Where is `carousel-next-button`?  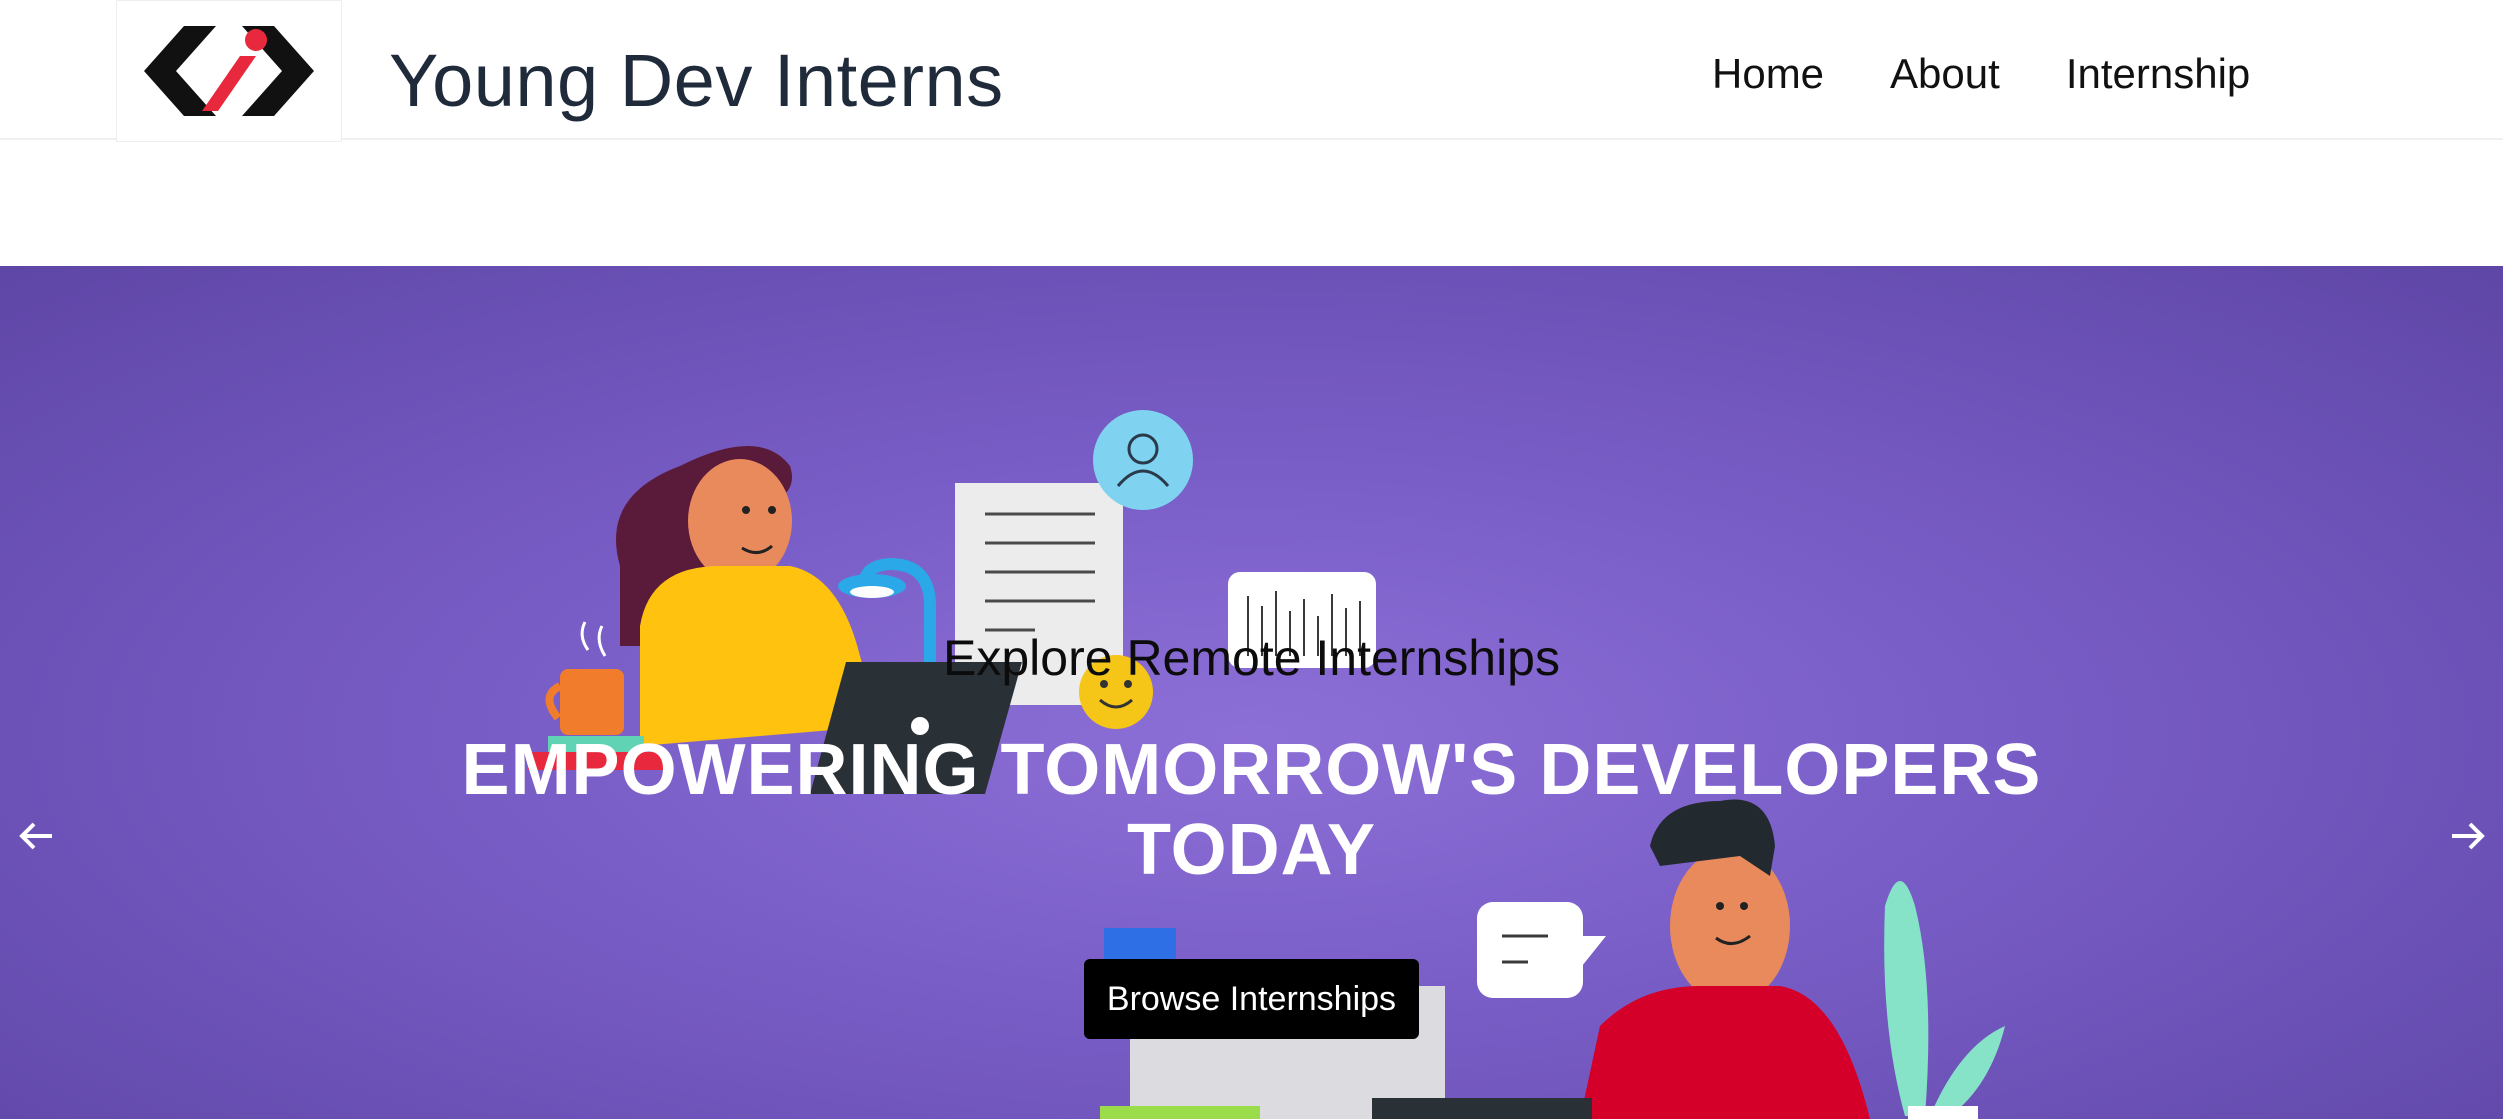
carousel-next-button is located at coordinates (2468, 836).